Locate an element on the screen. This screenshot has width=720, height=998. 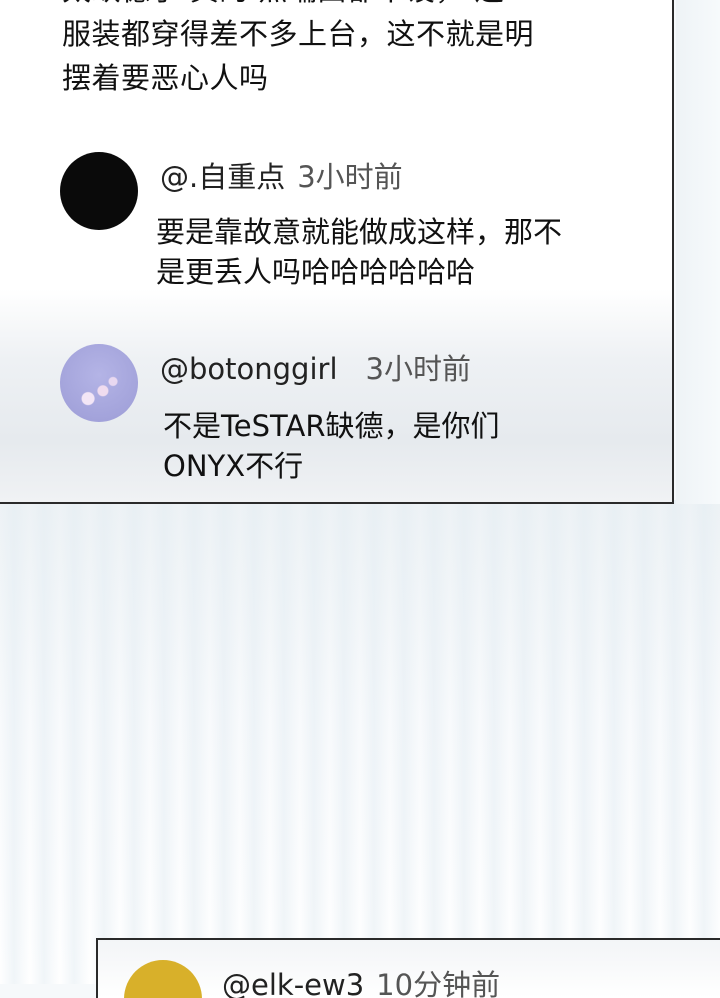
comment-meta: @.自重点 3小时前 is located at coordinates (281, 175).